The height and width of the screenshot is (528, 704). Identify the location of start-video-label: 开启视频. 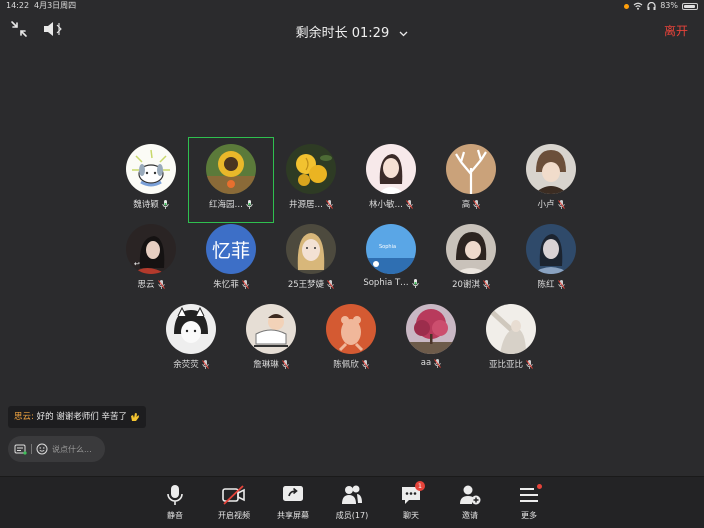
(234, 515).